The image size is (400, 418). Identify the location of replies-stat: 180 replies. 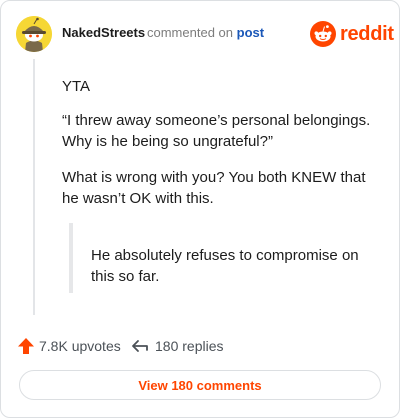
(177, 346).